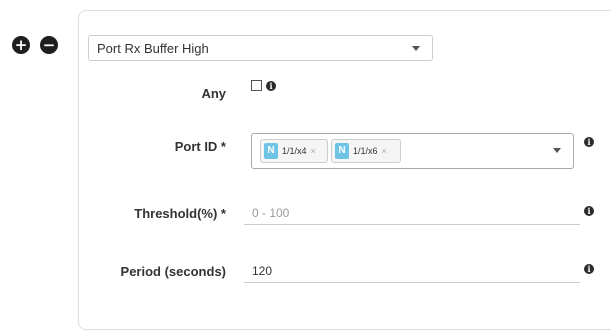 This screenshot has width=611, height=330. I want to click on plus-circle-icon: +, so click(21, 44).